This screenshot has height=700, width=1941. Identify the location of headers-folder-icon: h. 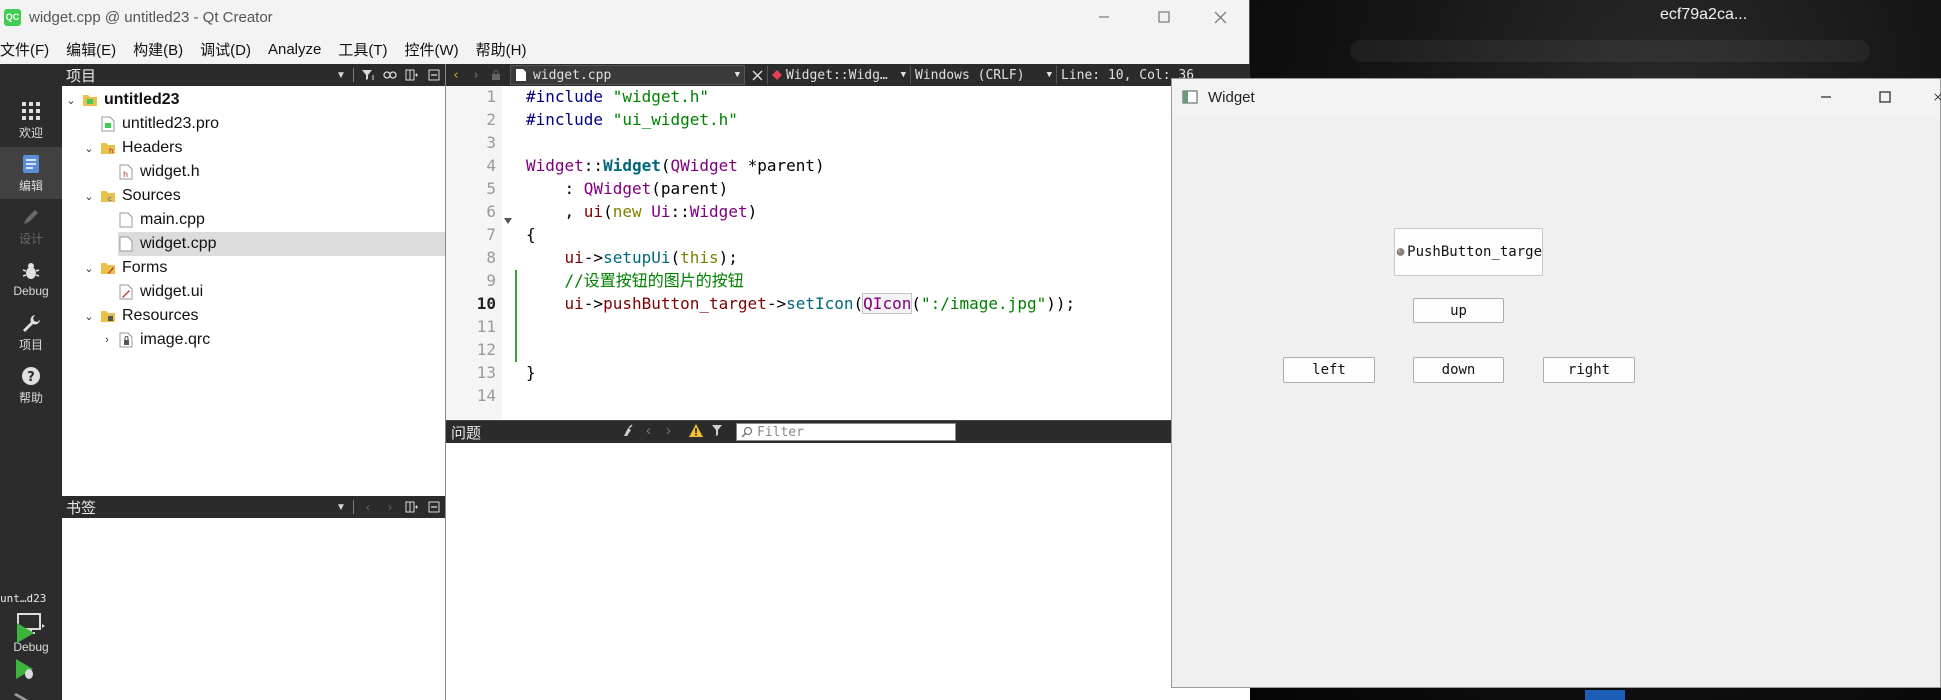
(108, 148).